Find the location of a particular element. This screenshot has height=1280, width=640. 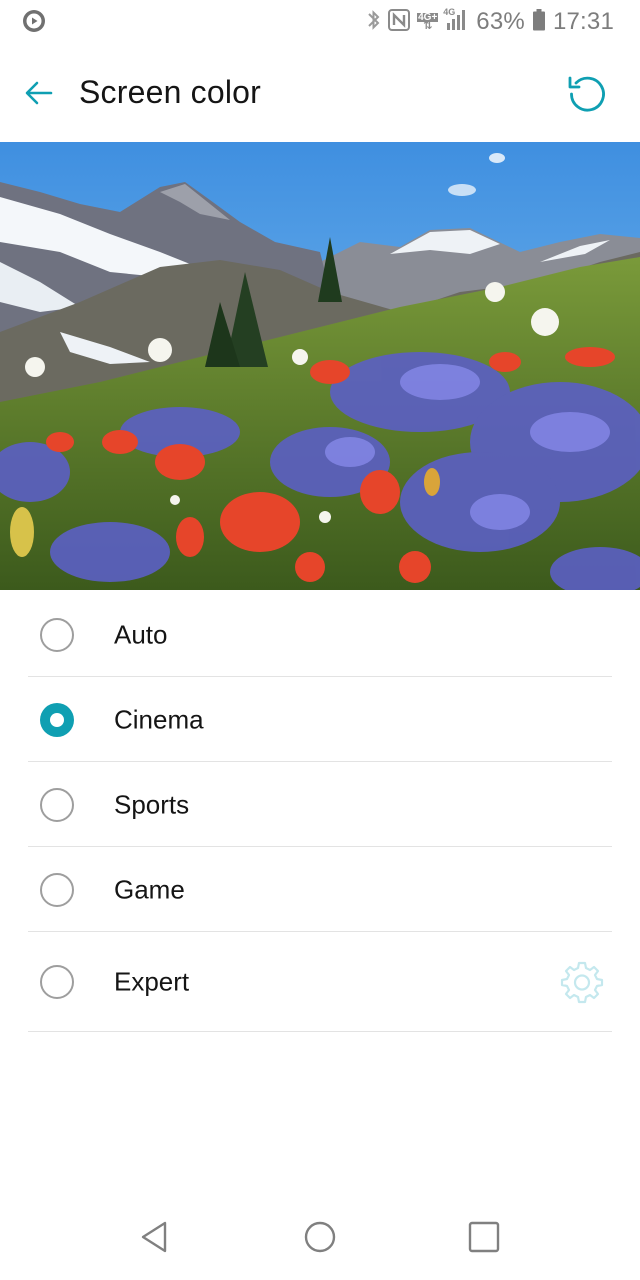

radio-button-game is located at coordinates (57, 889).